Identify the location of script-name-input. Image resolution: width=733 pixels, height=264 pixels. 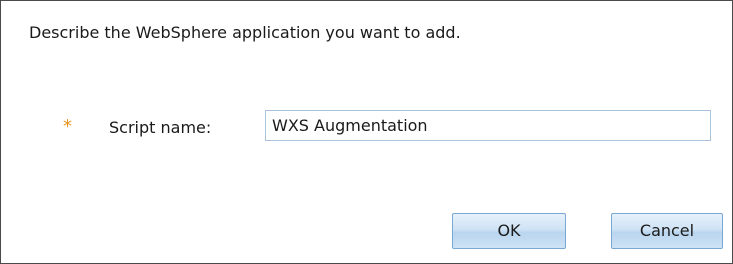
(488, 125).